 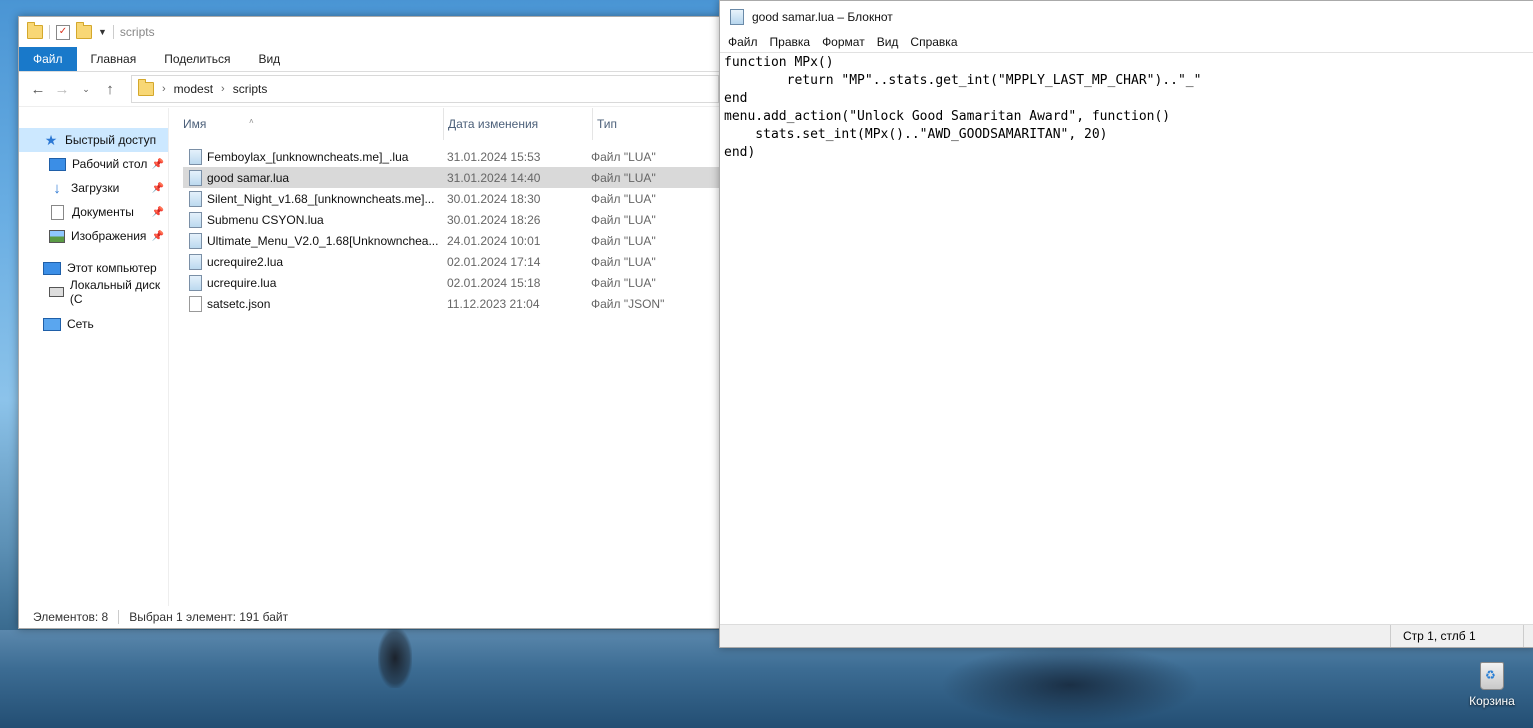 I want to click on wallpaper-shadow, so click(x=1070, y=685).